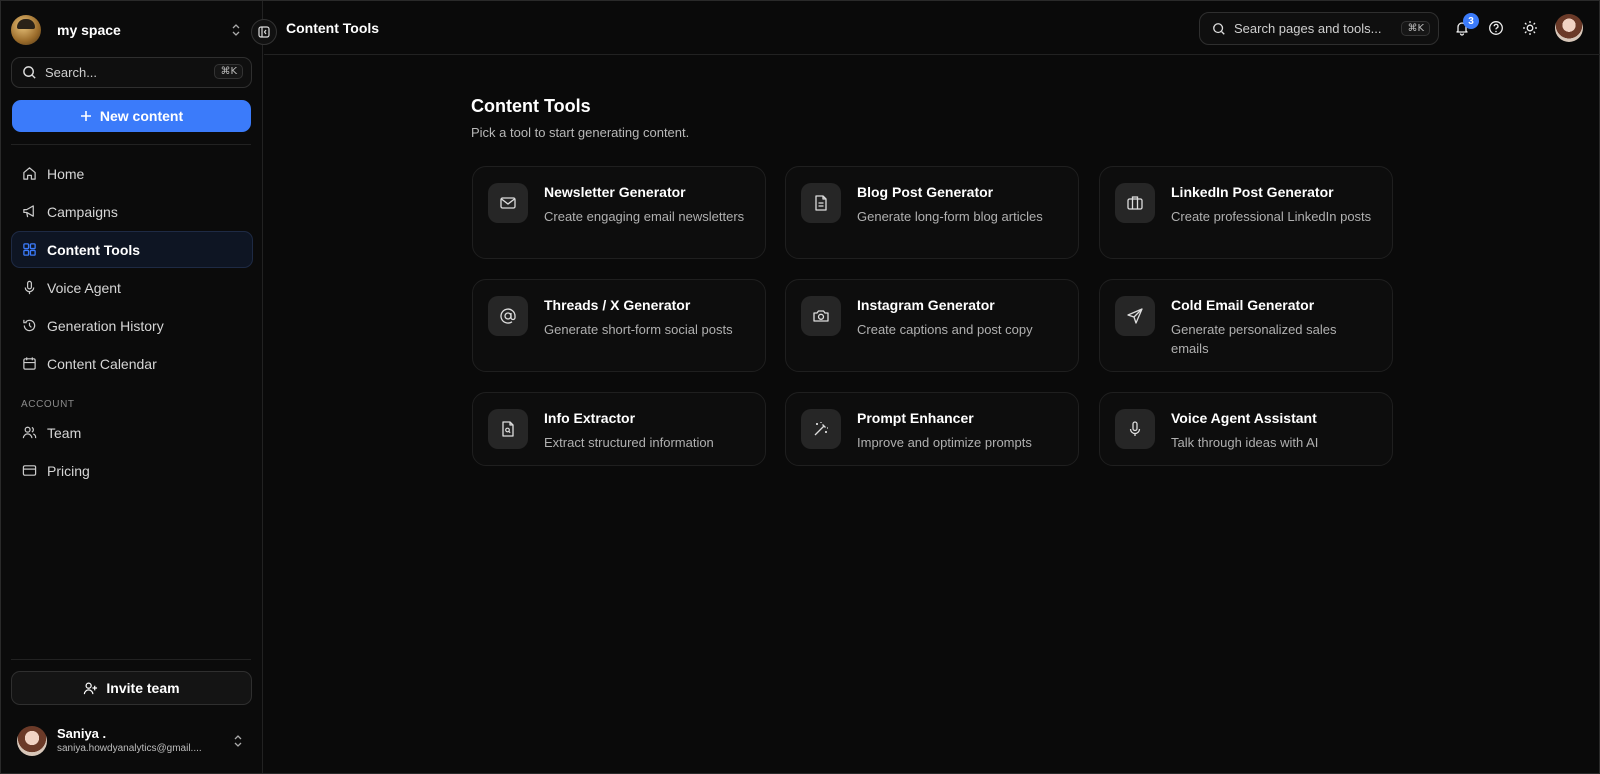 This screenshot has width=1600, height=774. What do you see at coordinates (1254, 339) in the screenshot?
I see `tool-description: Generate personalized sales emails` at bounding box center [1254, 339].